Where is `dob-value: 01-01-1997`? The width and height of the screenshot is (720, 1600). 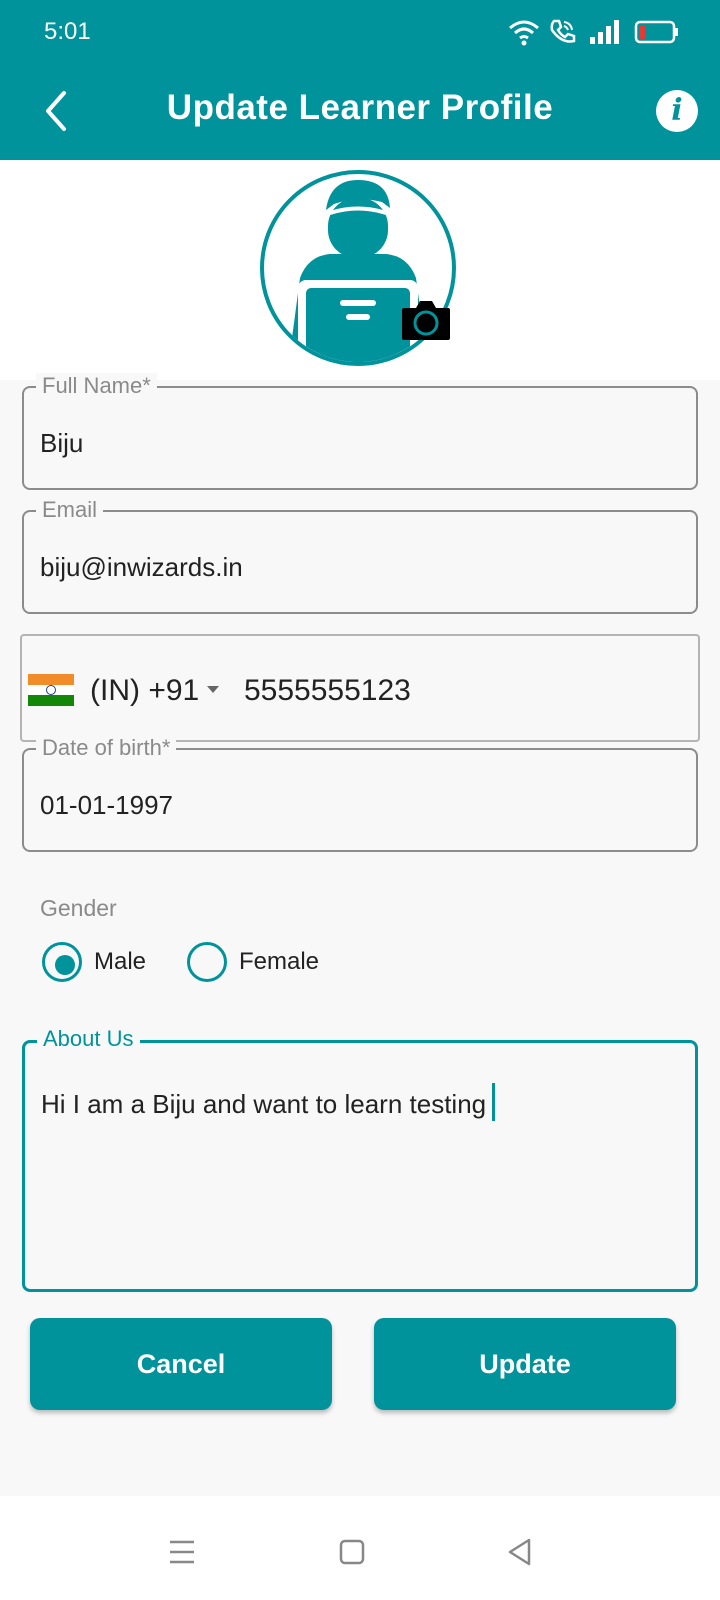
dob-value: 01-01-1997 is located at coordinates (106, 805).